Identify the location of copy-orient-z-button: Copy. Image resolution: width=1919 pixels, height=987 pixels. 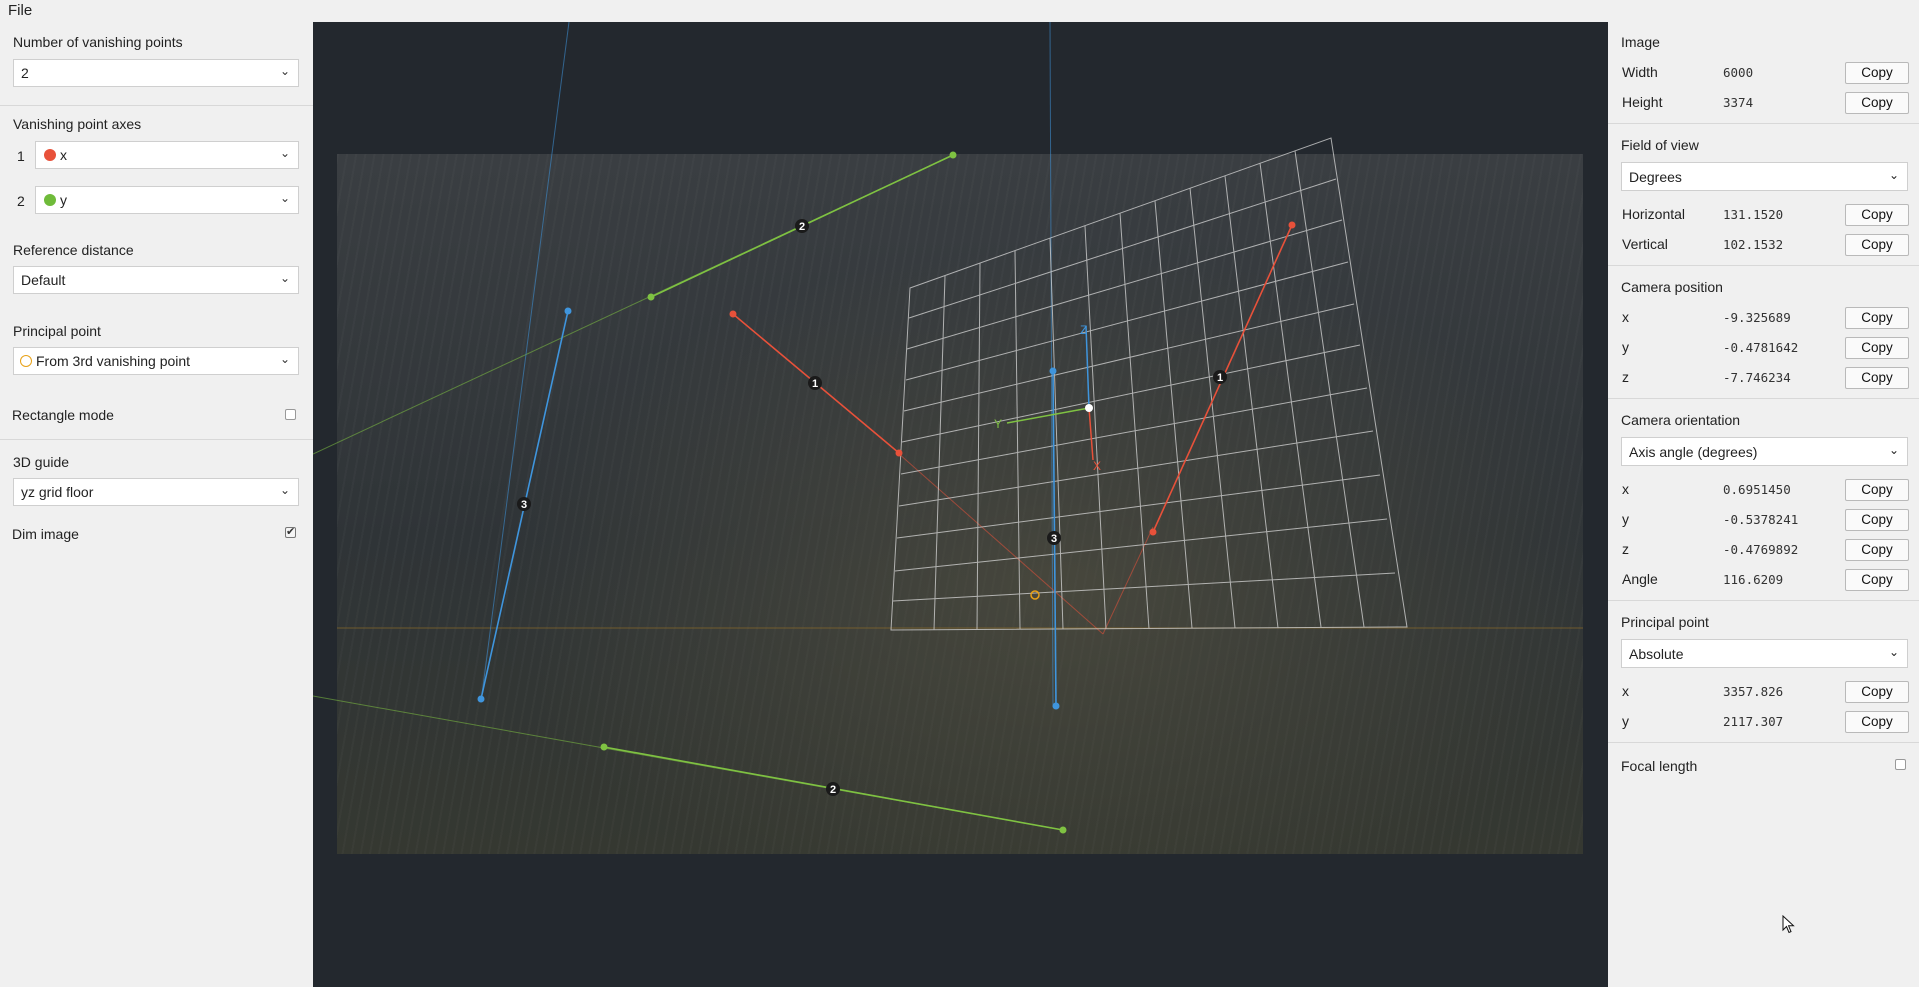
(1877, 550).